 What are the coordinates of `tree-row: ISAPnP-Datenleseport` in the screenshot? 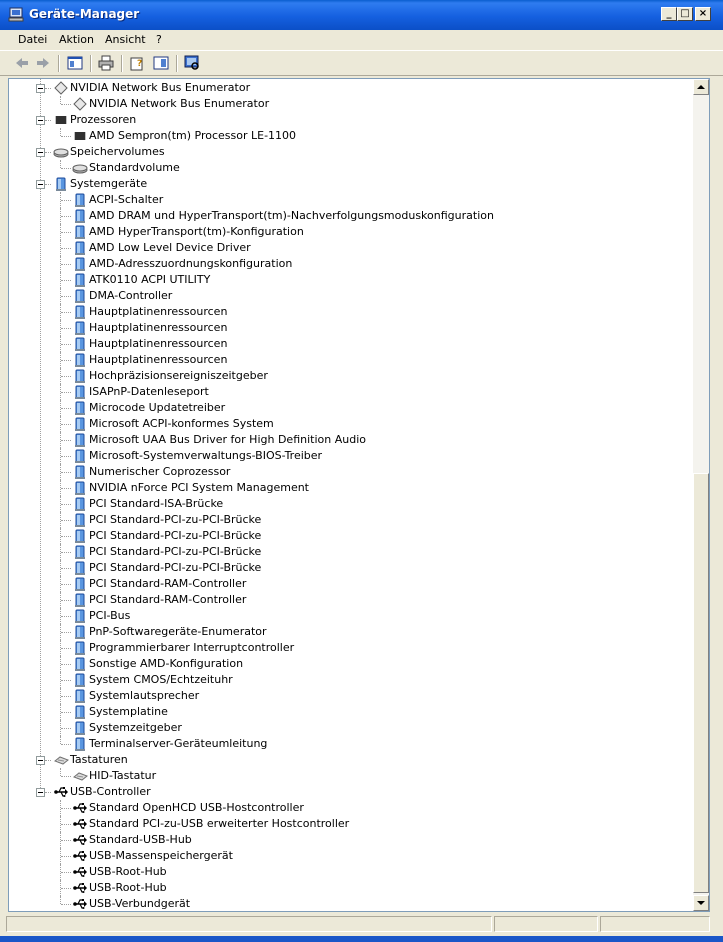 It's located at (351, 392).